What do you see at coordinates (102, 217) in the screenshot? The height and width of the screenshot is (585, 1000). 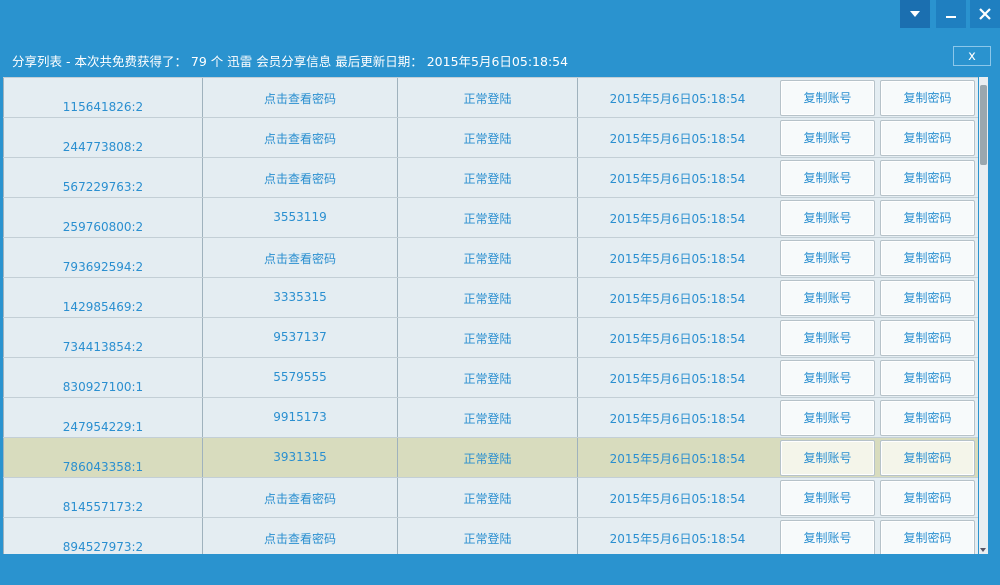 I see `account-cell: 259760800:2` at bounding box center [102, 217].